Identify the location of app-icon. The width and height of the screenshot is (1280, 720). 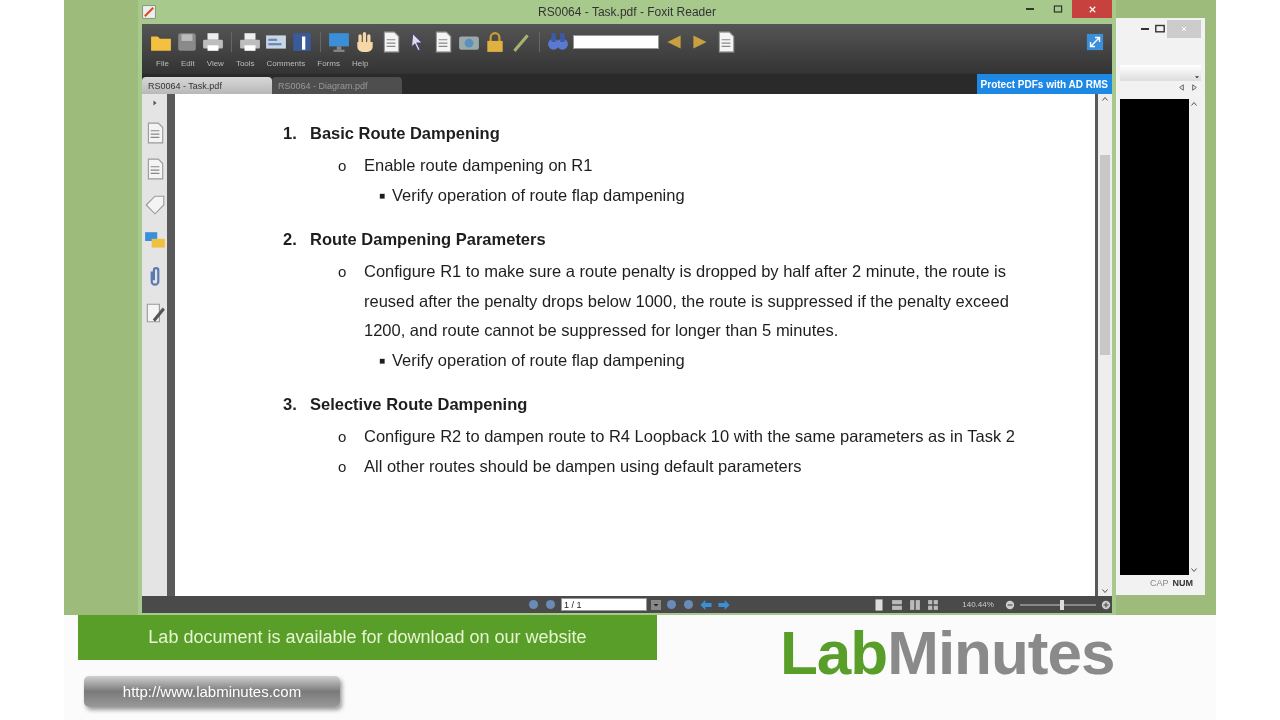
(149, 12).